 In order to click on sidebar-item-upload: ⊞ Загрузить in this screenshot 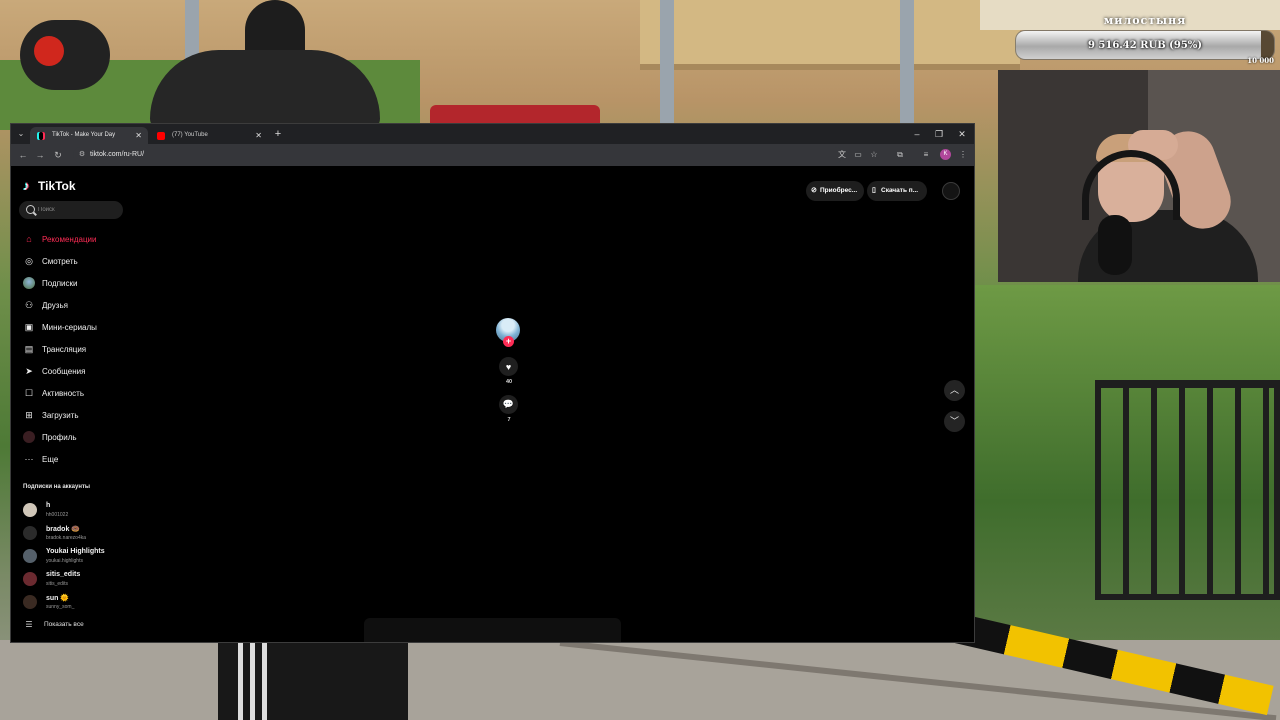, I will do `click(83, 415)`.